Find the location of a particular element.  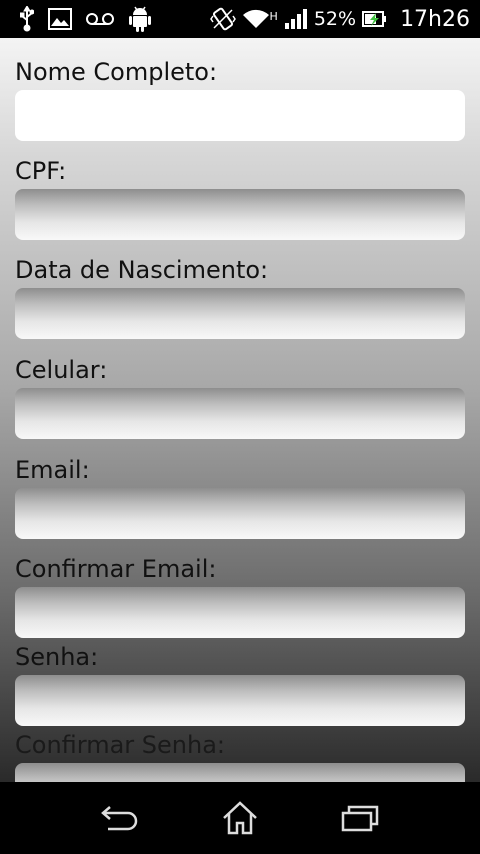

full-name-input is located at coordinates (240, 115).